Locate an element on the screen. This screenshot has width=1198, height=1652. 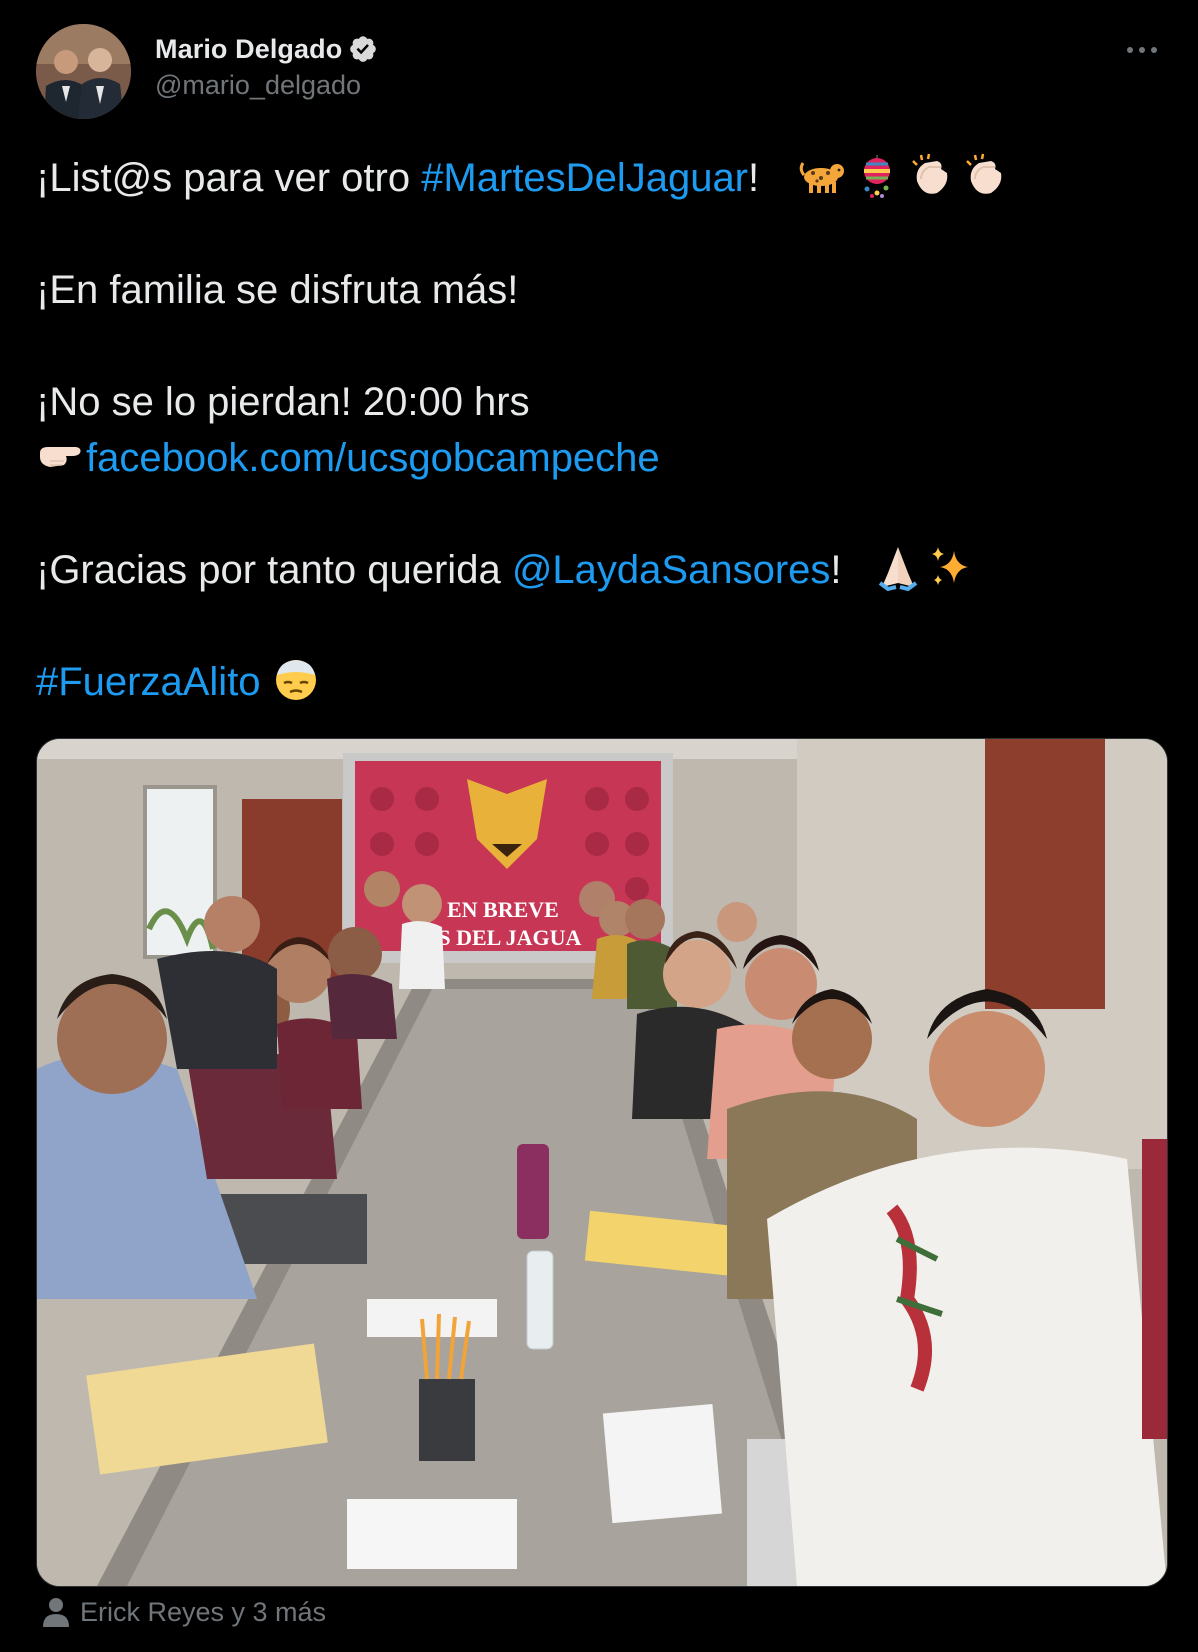
sparkles-icon is located at coordinates (952, 567).